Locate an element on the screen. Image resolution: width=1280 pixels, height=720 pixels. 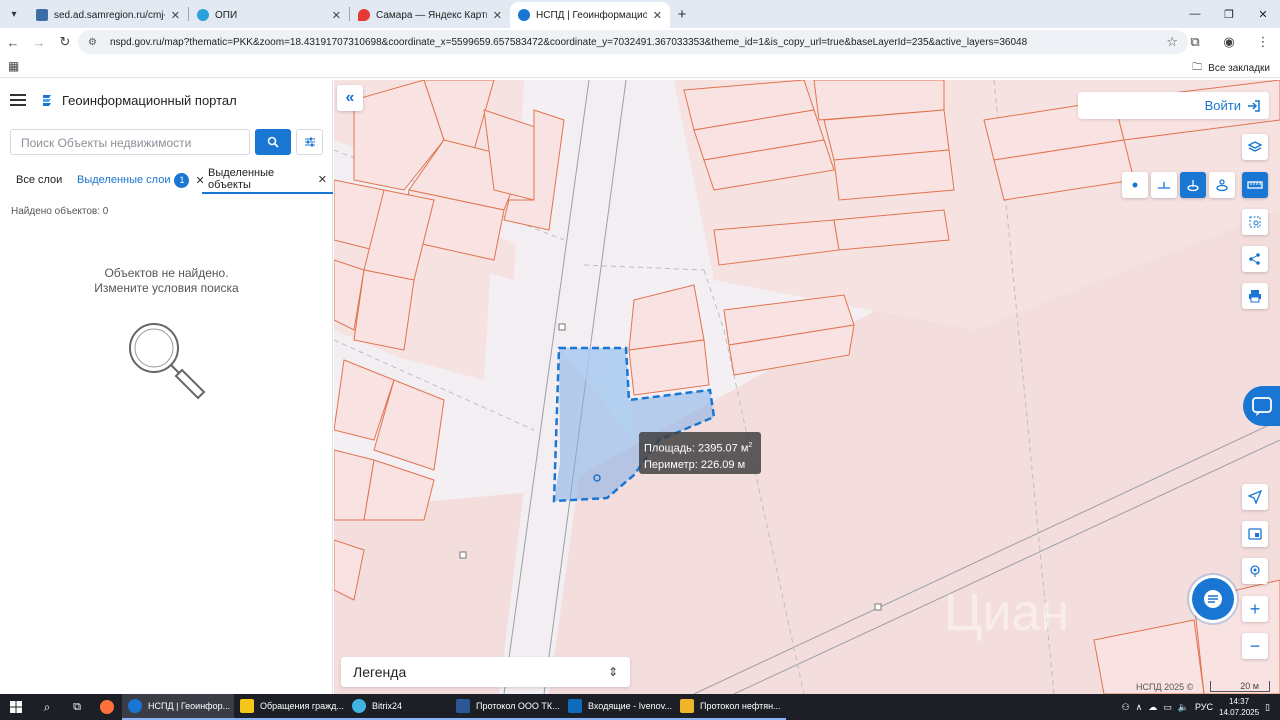
area-tool-button is located at coordinates (1193, 185).